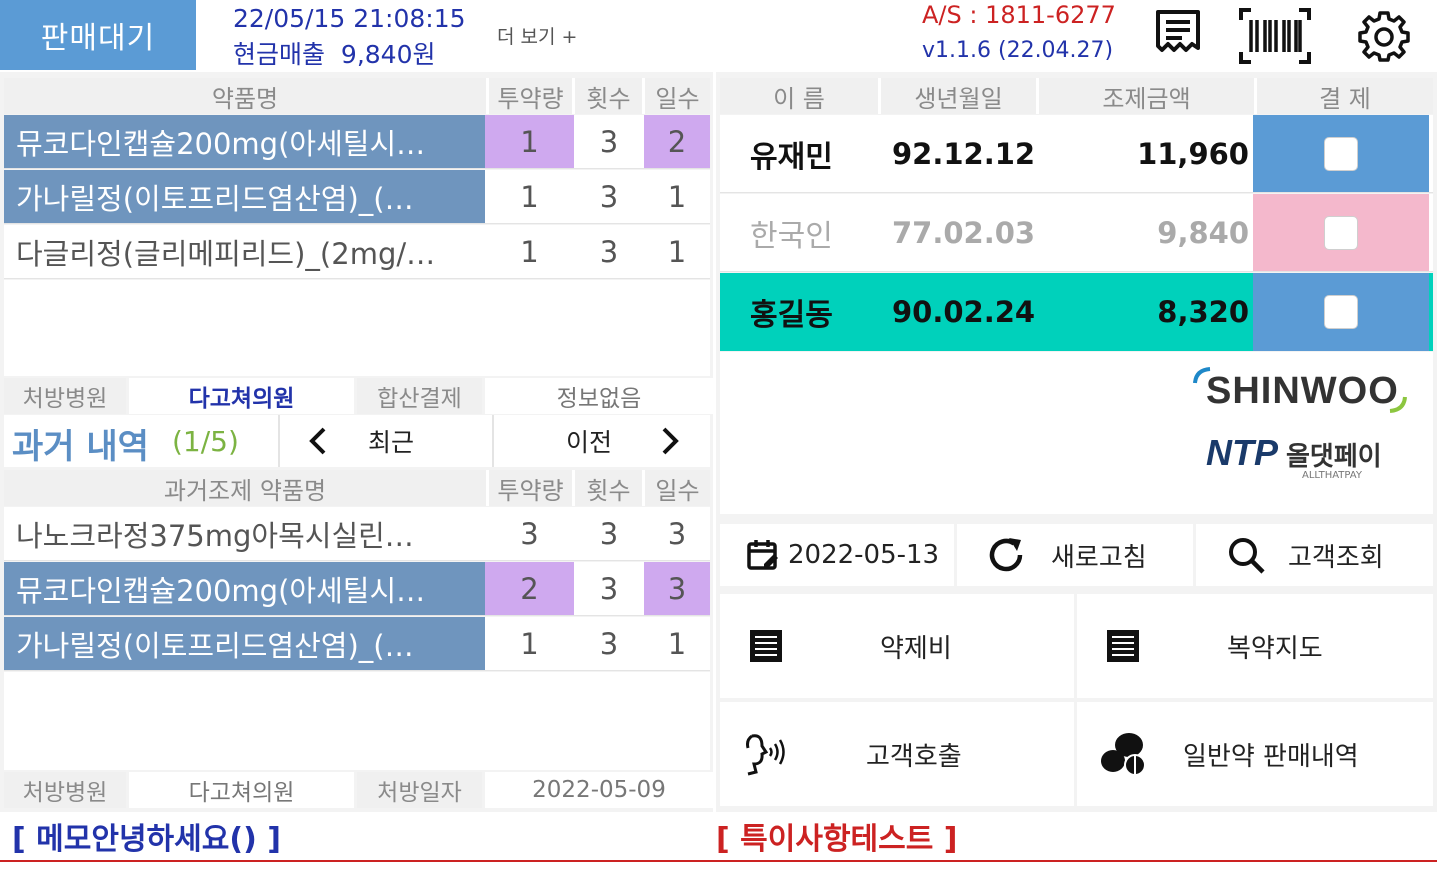  I want to click on patient-name: 유재민, so click(791, 157).